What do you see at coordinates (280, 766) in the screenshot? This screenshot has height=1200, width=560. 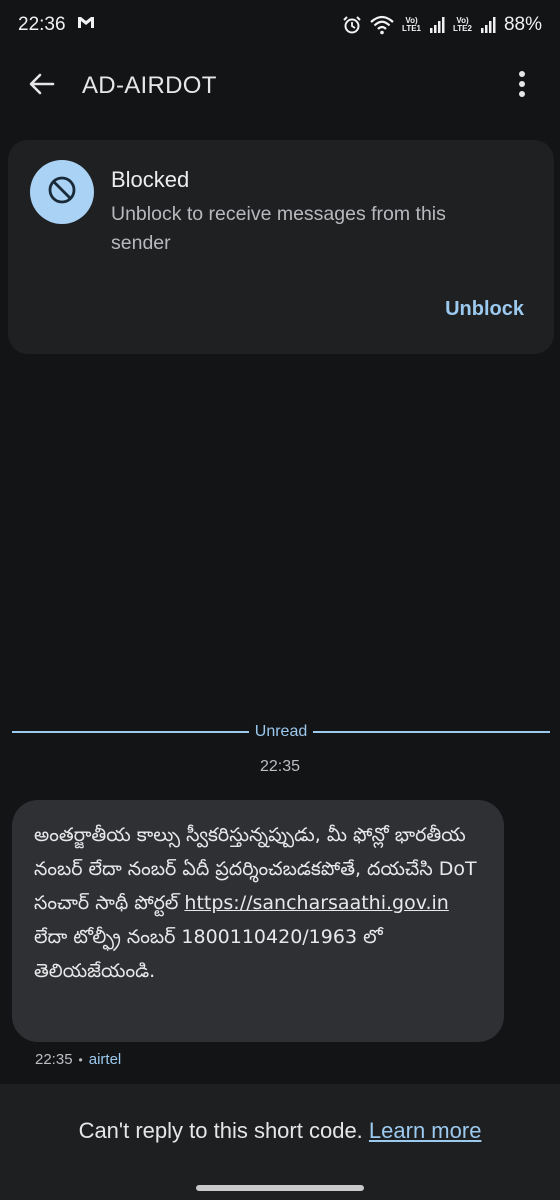 I see `conversation-timestamp: 22:35` at bounding box center [280, 766].